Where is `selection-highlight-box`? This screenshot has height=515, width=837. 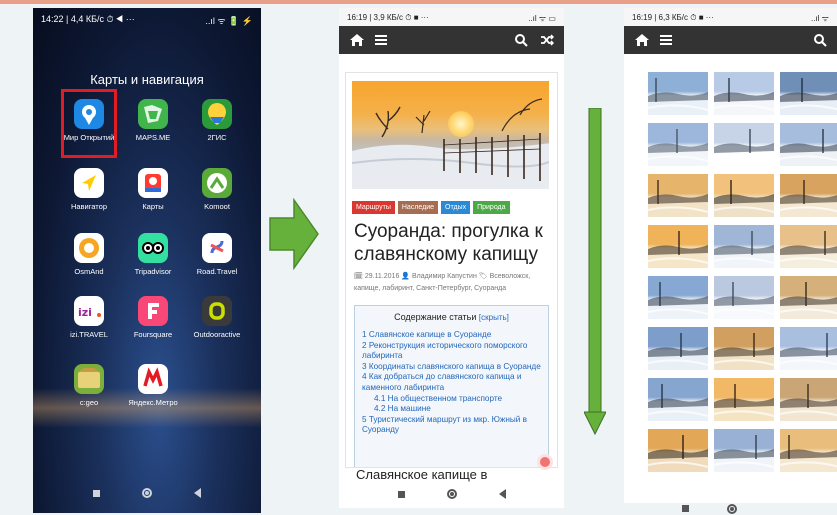 selection-highlight-box is located at coordinates (89, 123).